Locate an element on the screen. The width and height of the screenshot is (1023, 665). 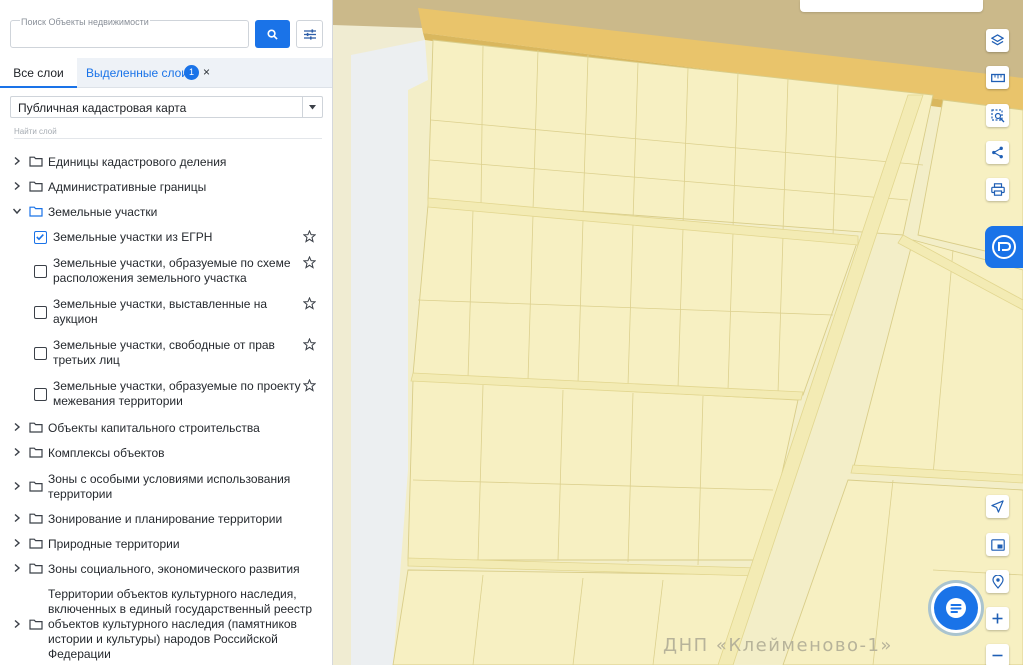
minimap-button is located at coordinates (997, 544).